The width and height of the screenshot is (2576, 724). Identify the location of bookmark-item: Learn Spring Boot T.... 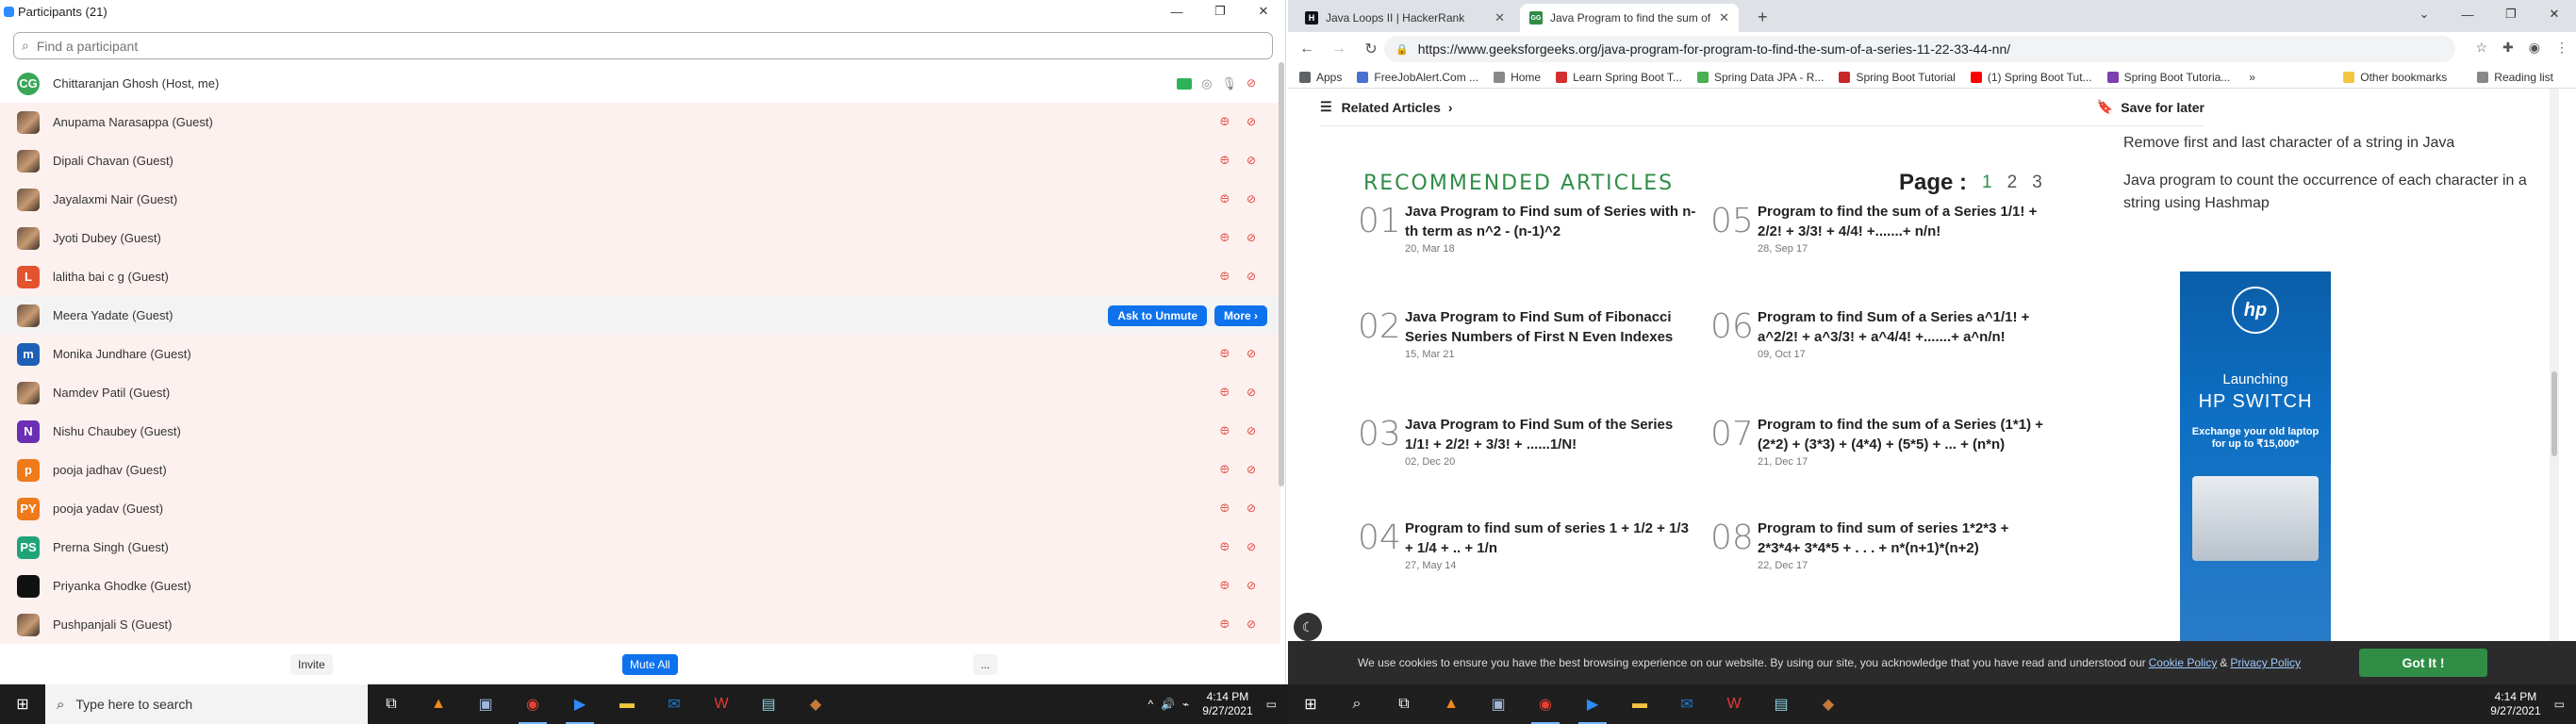
(1619, 77).